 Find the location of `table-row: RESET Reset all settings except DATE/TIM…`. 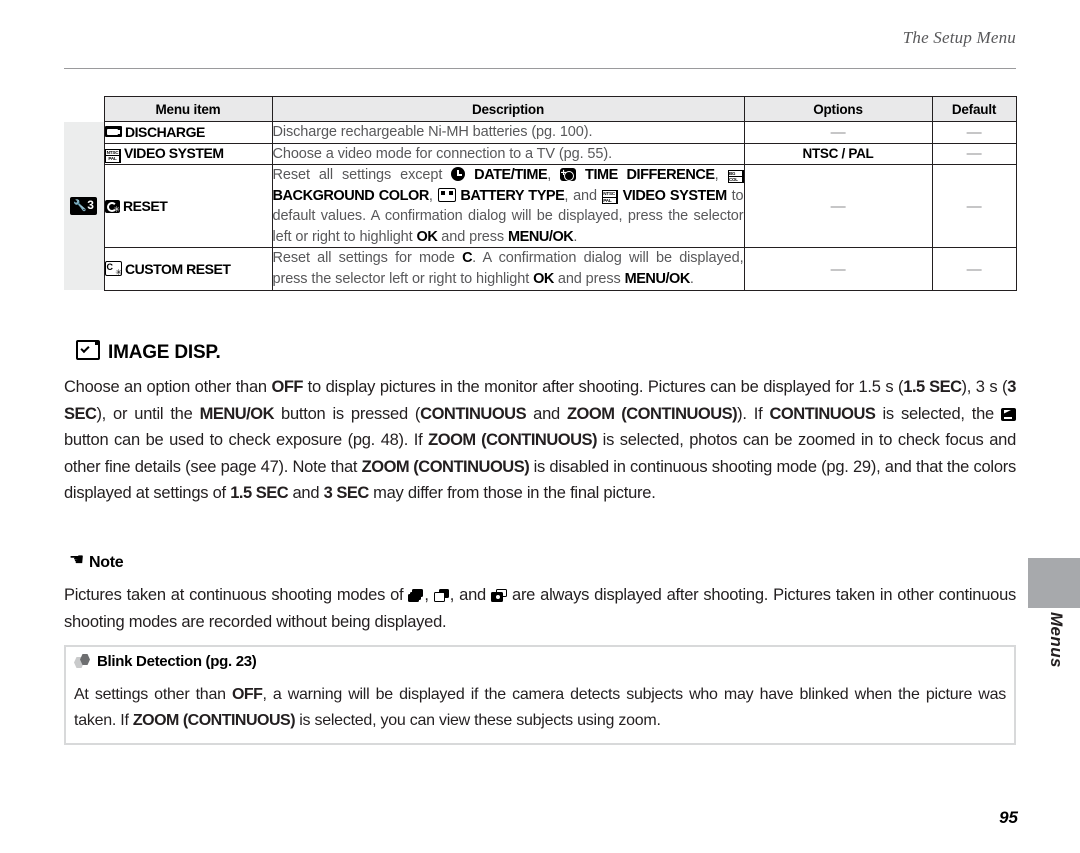

table-row: RESET Reset all settings except DATE/TIM… is located at coordinates (540, 206).